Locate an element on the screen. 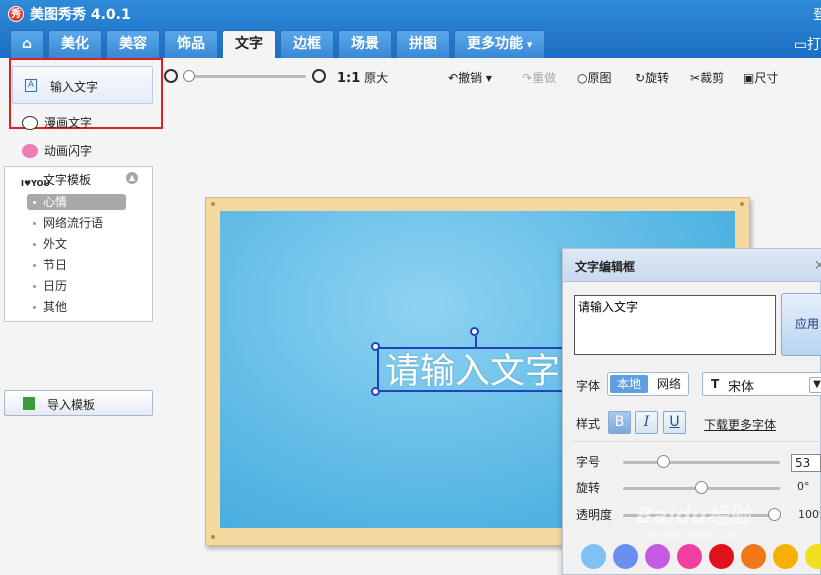 The height and width of the screenshot is (575, 821). resize-button: ▣尺寸 is located at coordinates (760, 77).